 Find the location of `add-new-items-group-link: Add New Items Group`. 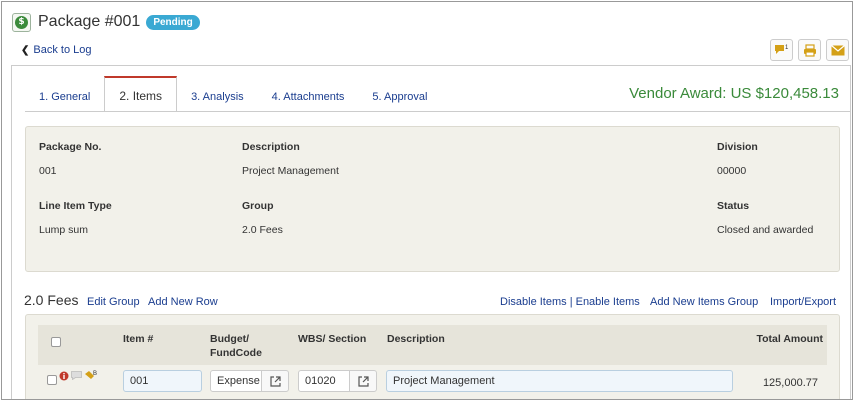

add-new-items-group-link: Add New Items Group is located at coordinates (704, 302).